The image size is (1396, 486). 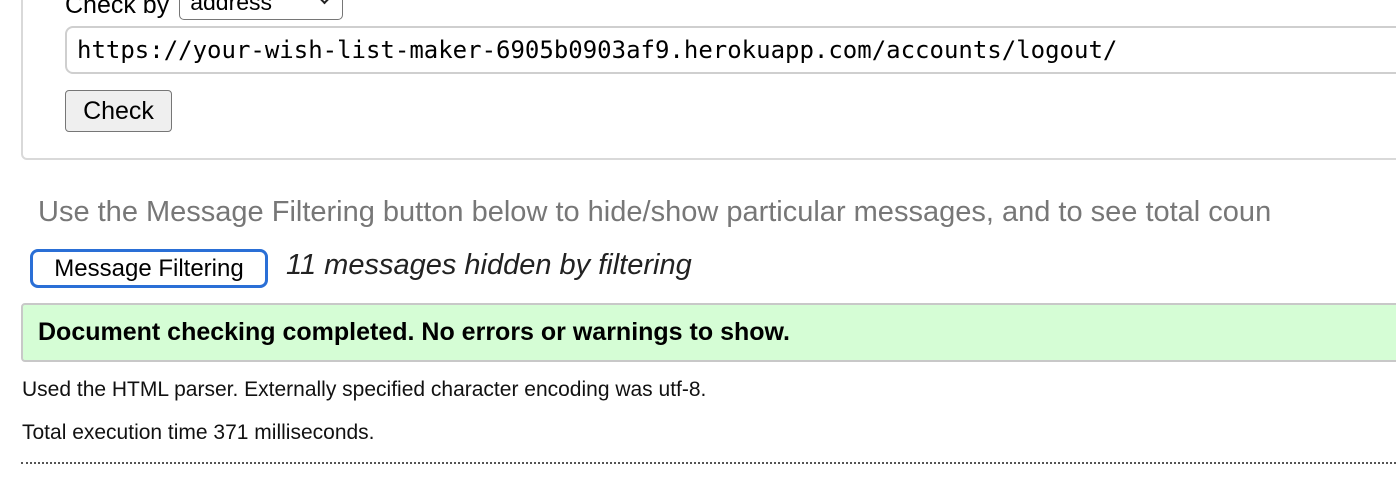 I want to click on check-by-row: Check by address, so click(x=204, y=10).